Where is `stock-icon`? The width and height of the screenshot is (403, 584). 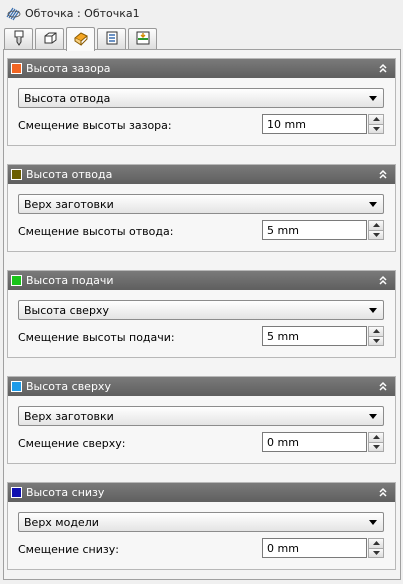 stock-icon is located at coordinates (50, 39).